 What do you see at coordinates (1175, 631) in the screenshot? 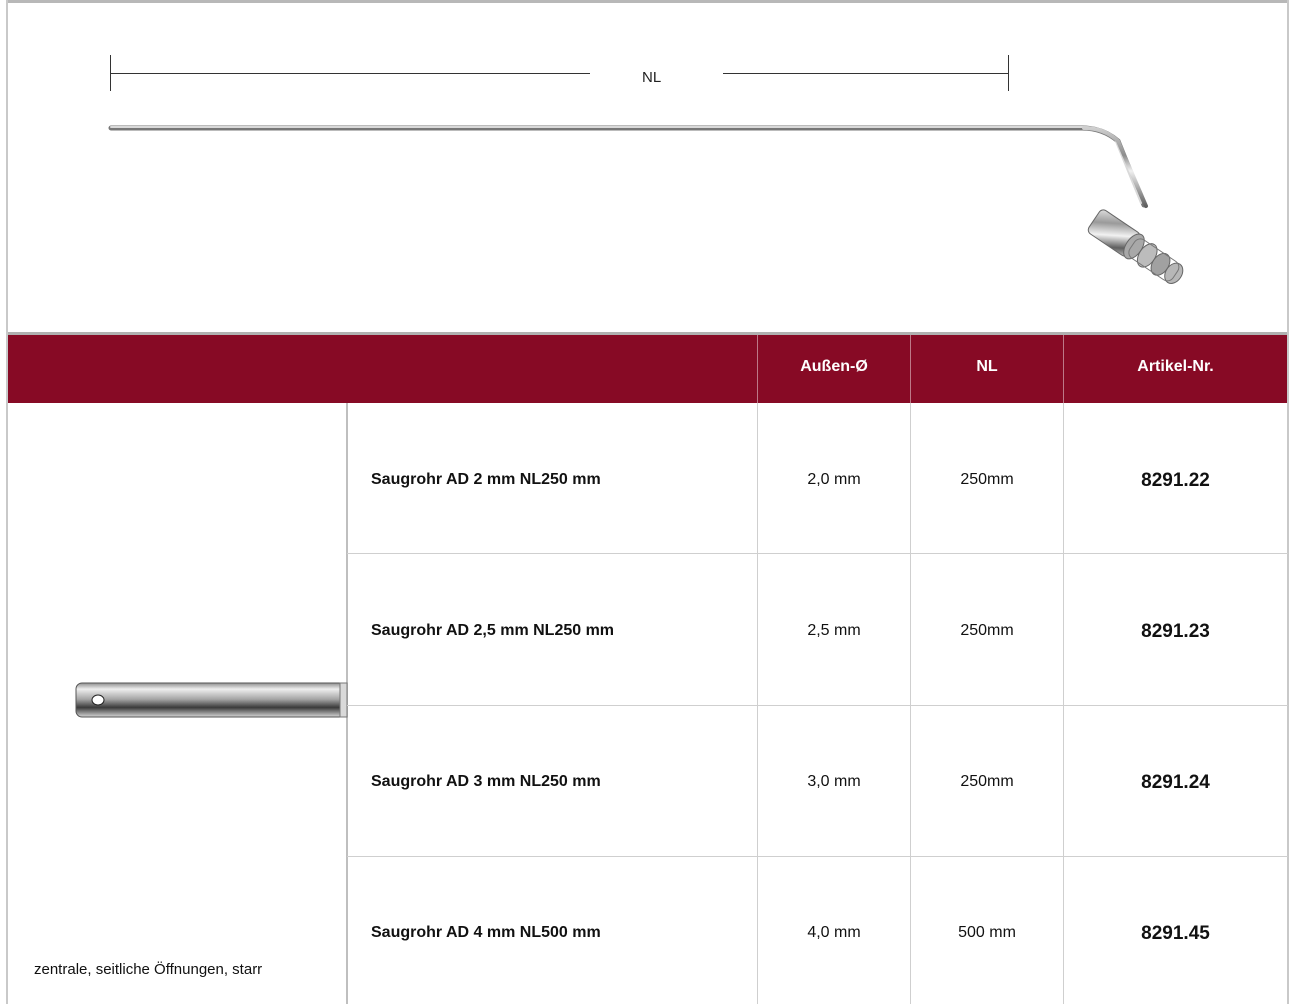
I see `product-row-2-article-number: 8291.23` at bounding box center [1175, 631].